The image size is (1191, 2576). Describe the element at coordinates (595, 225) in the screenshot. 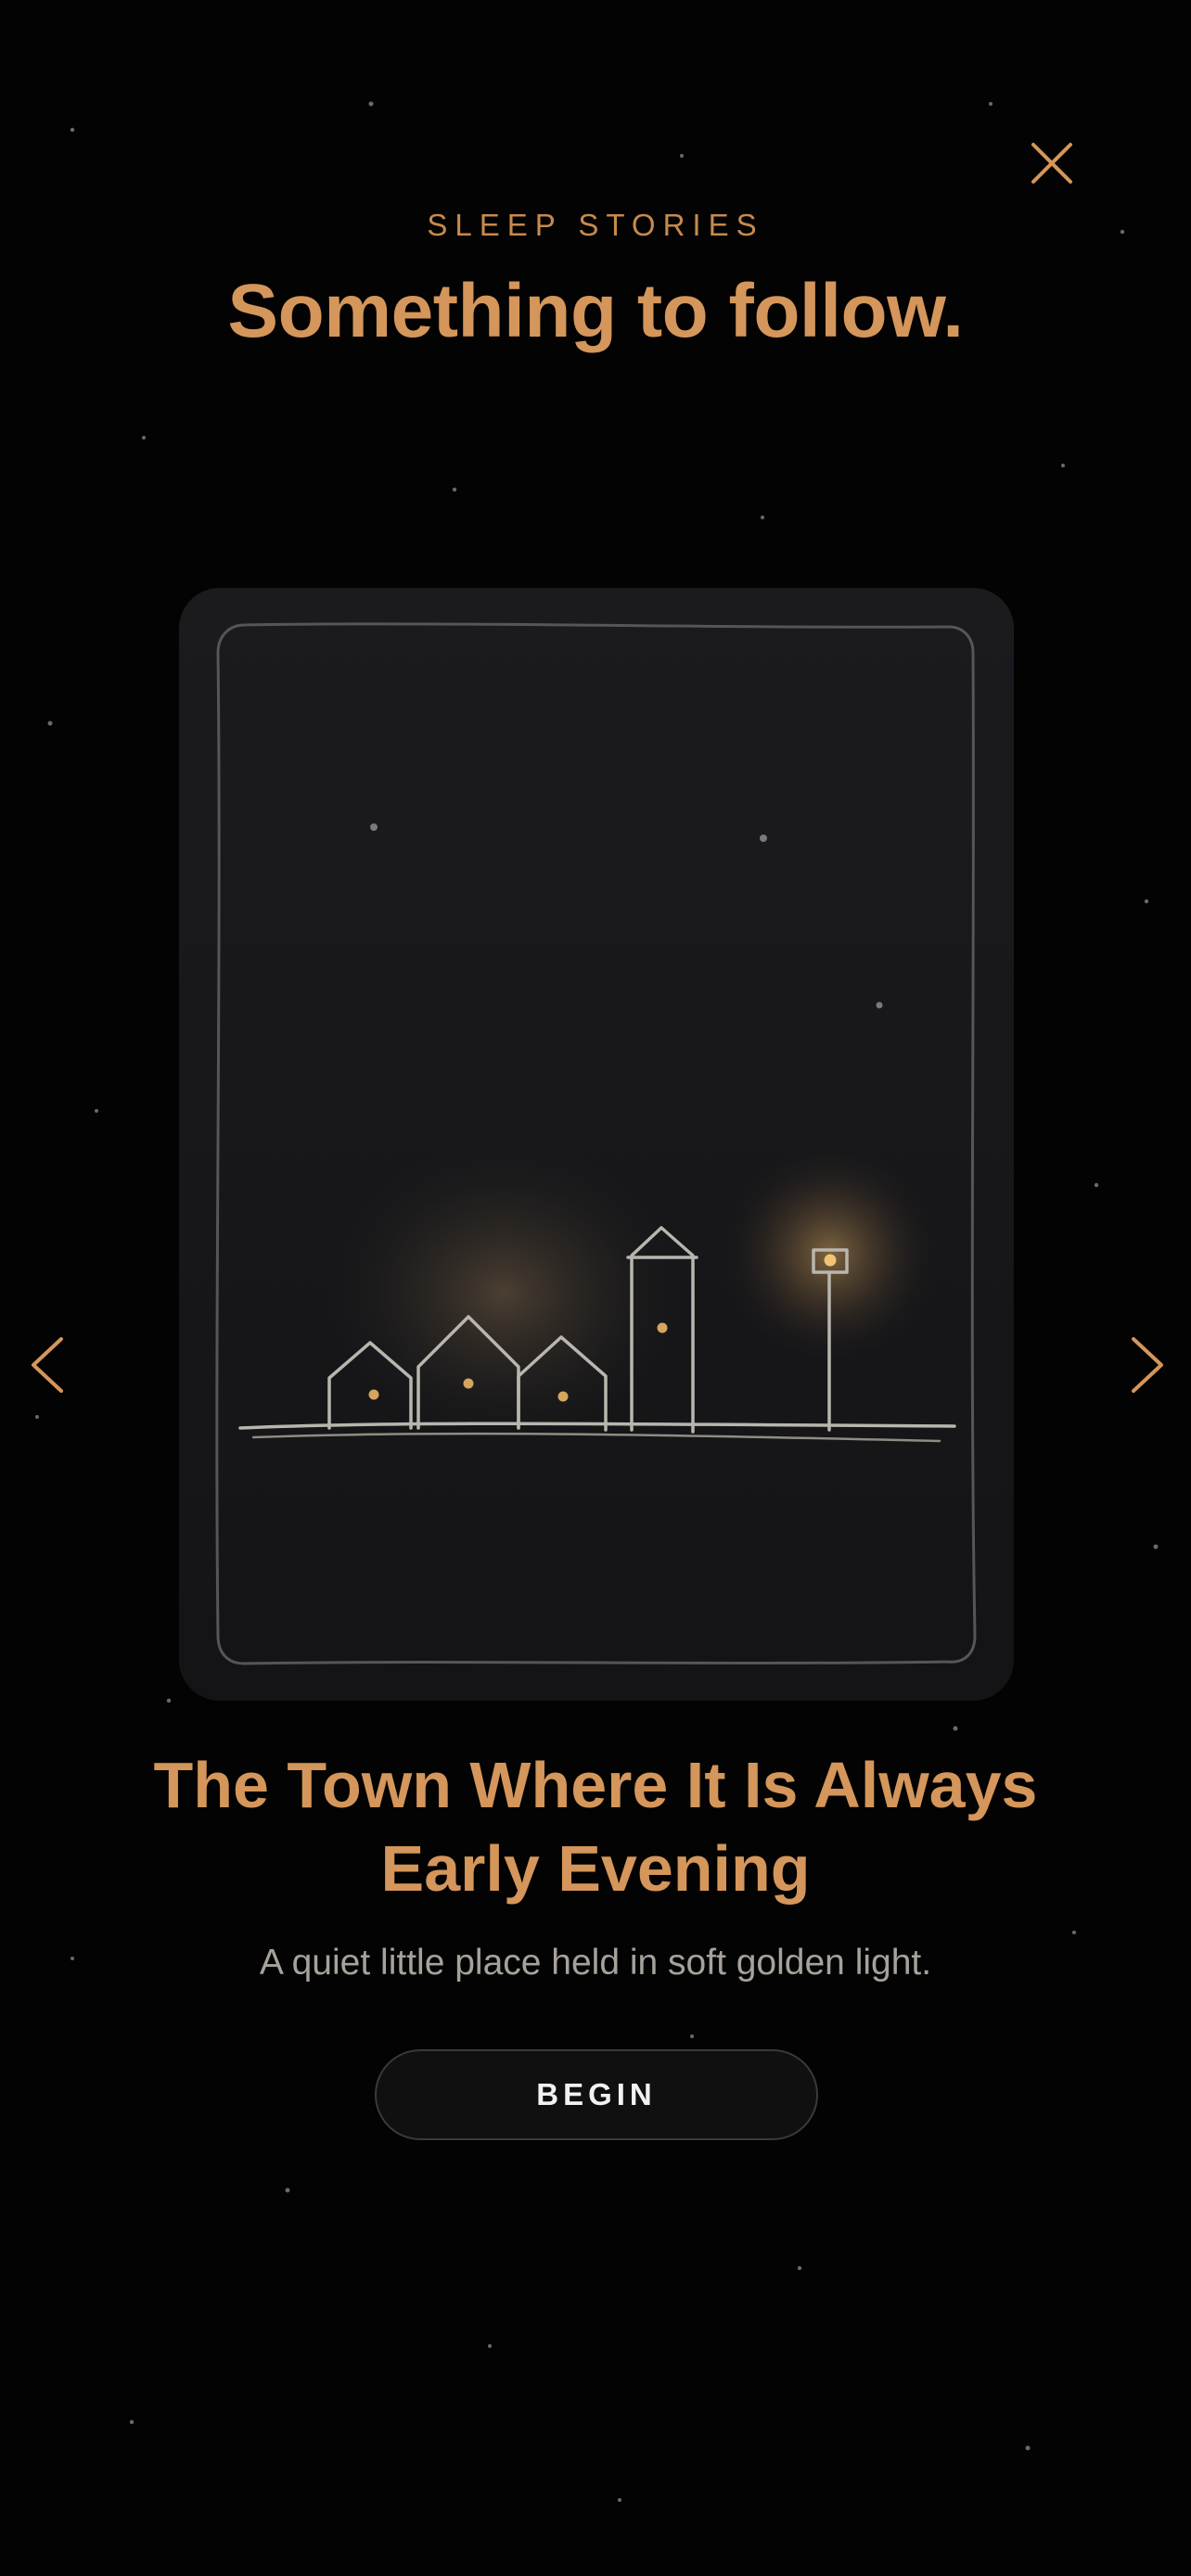

I see `section-eyebrow: SLEEP STORIES` at that location.